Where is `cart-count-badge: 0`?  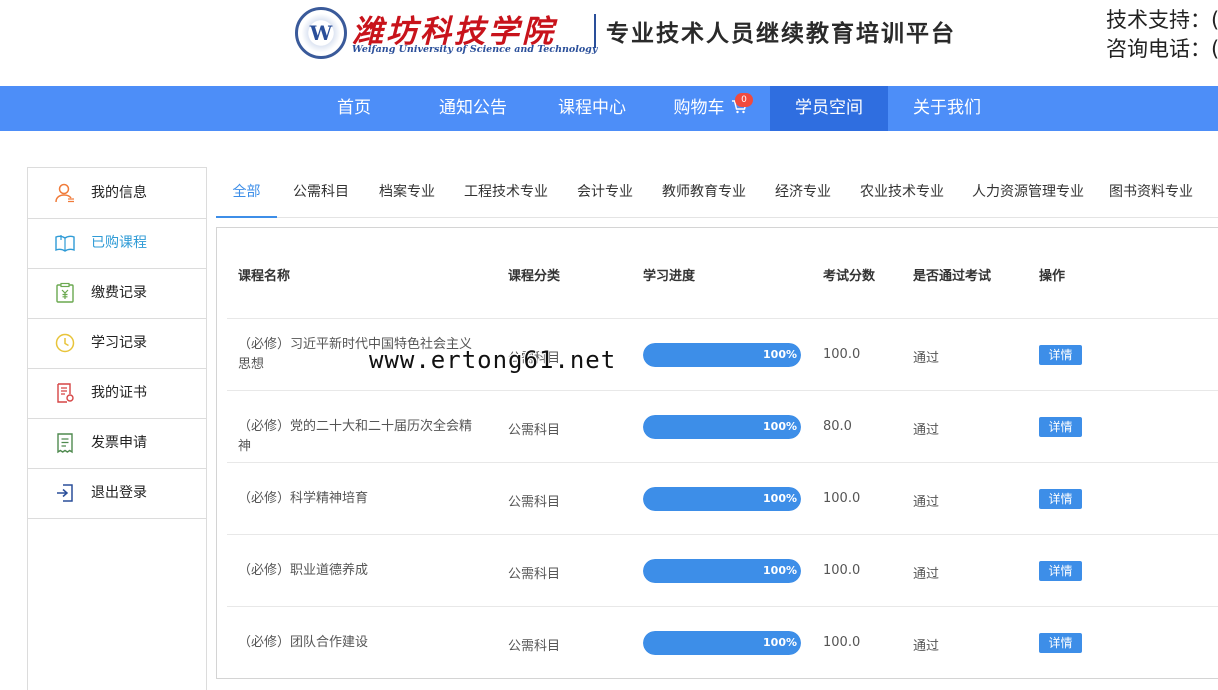
cart-count-badge: 0 is located at coordinates (744, 100).